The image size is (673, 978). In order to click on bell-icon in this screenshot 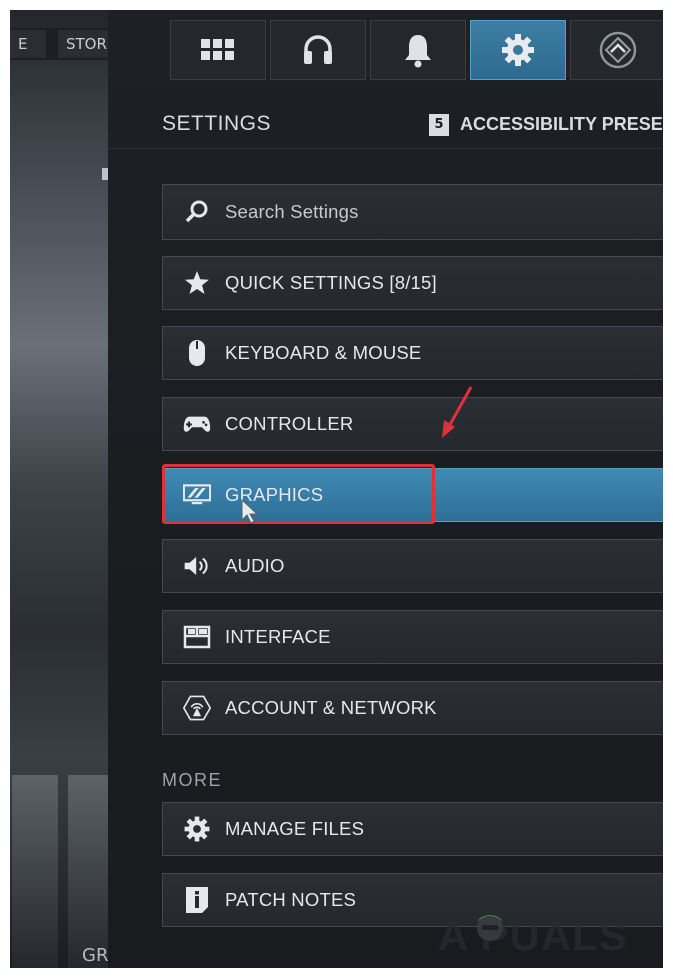, I will do `click(418, 51)`.